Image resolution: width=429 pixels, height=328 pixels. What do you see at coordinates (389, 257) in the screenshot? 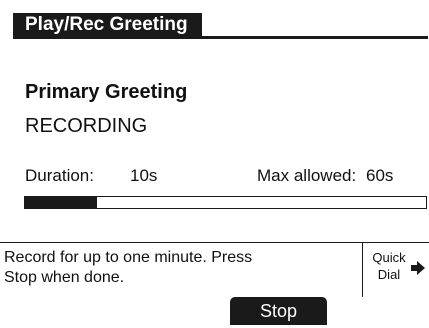
I see `quick-dial-label-line-1: Quick` at bounding box center [389, 257].